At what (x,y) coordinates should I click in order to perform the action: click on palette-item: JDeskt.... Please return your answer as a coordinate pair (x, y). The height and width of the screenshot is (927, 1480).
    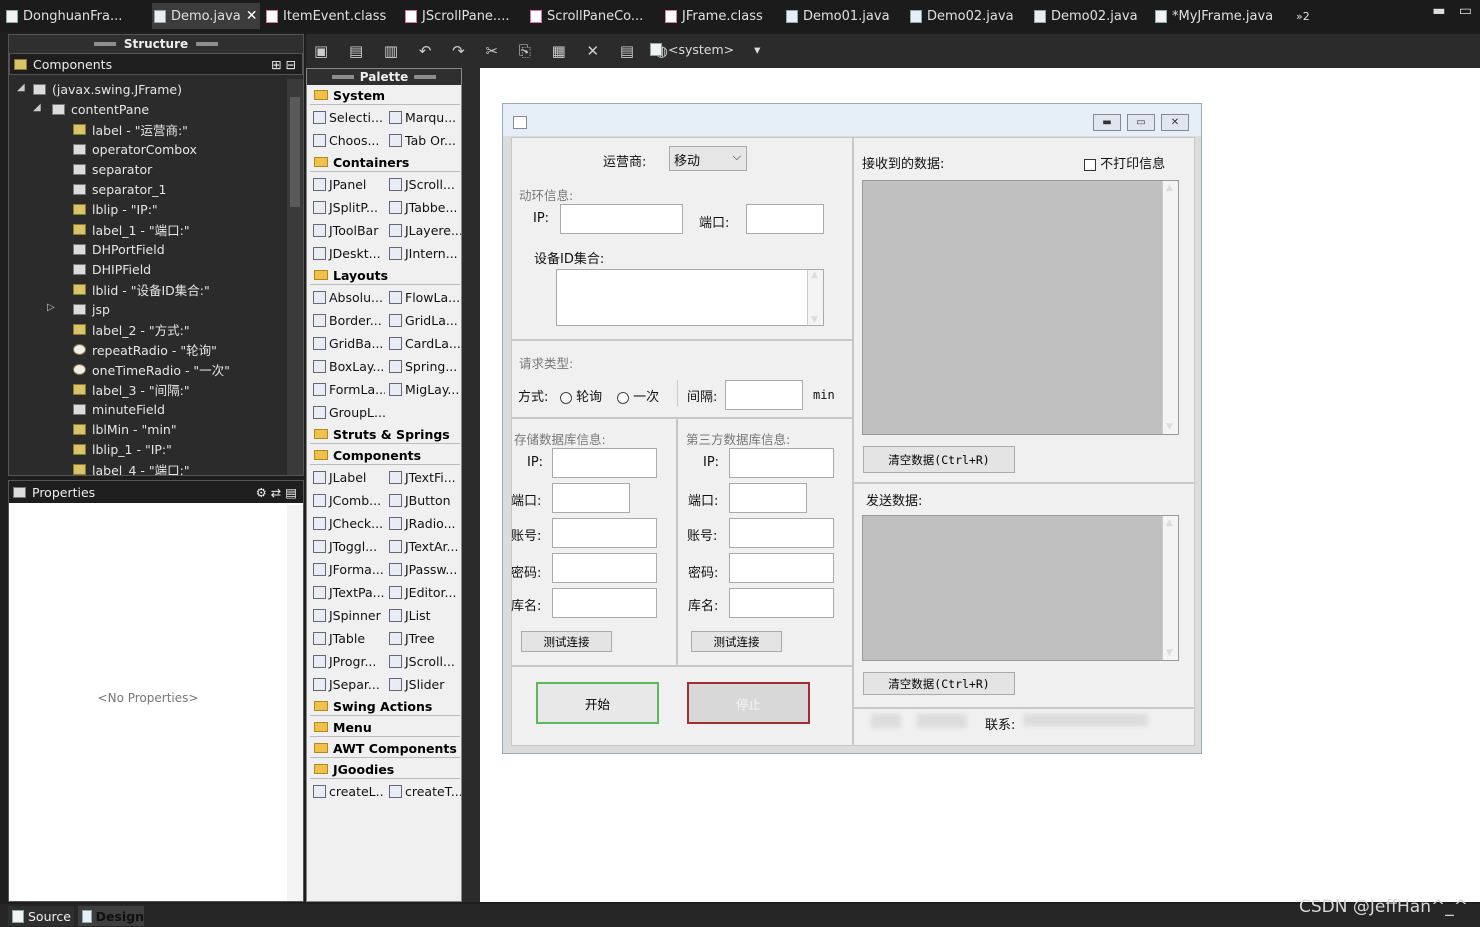
    Looking at the image, I should click on (349, 253).